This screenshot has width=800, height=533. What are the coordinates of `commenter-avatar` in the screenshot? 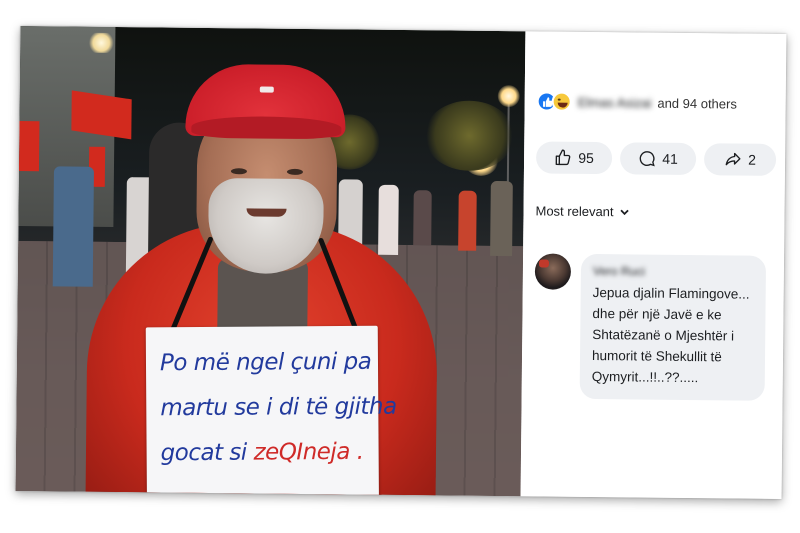 It's located at (553, 271).